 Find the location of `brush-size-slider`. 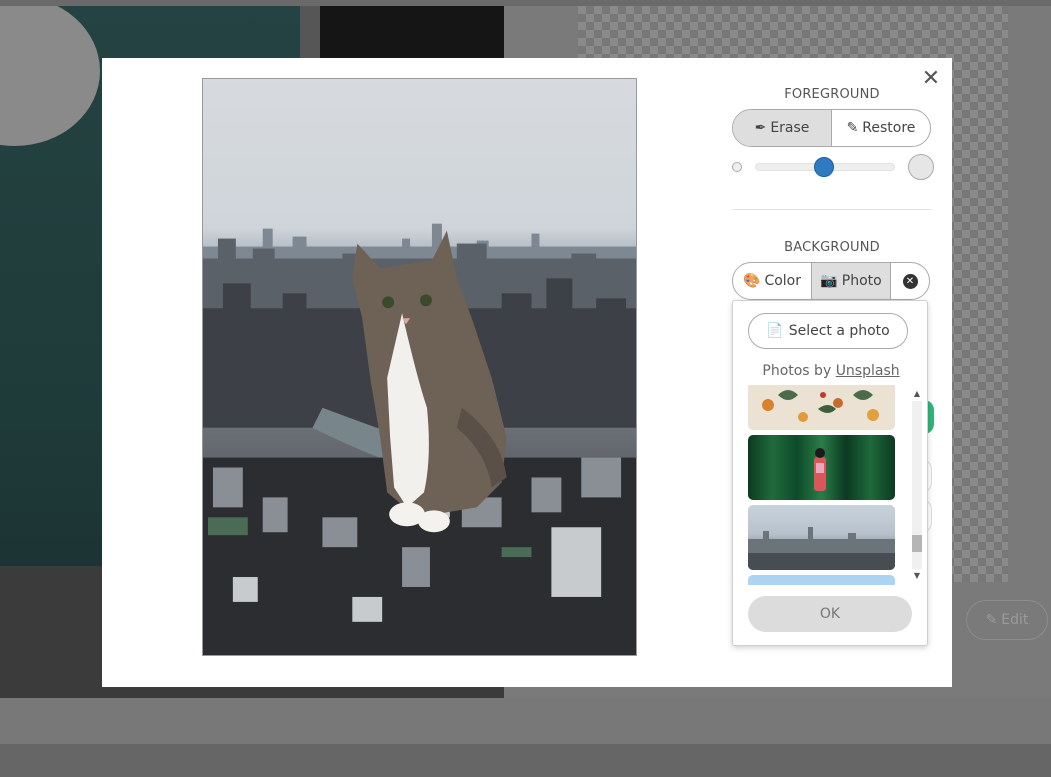

brush-size-slider is located at coordinates (832, 167).